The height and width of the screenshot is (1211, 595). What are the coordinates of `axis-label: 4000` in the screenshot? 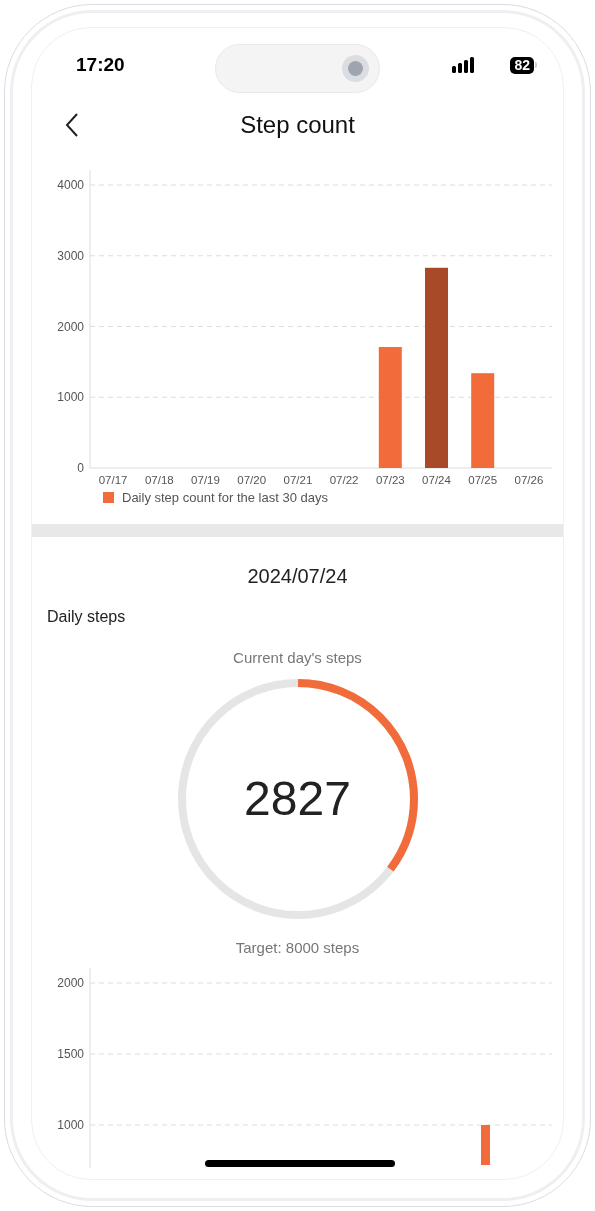 It's located at (70, 185).